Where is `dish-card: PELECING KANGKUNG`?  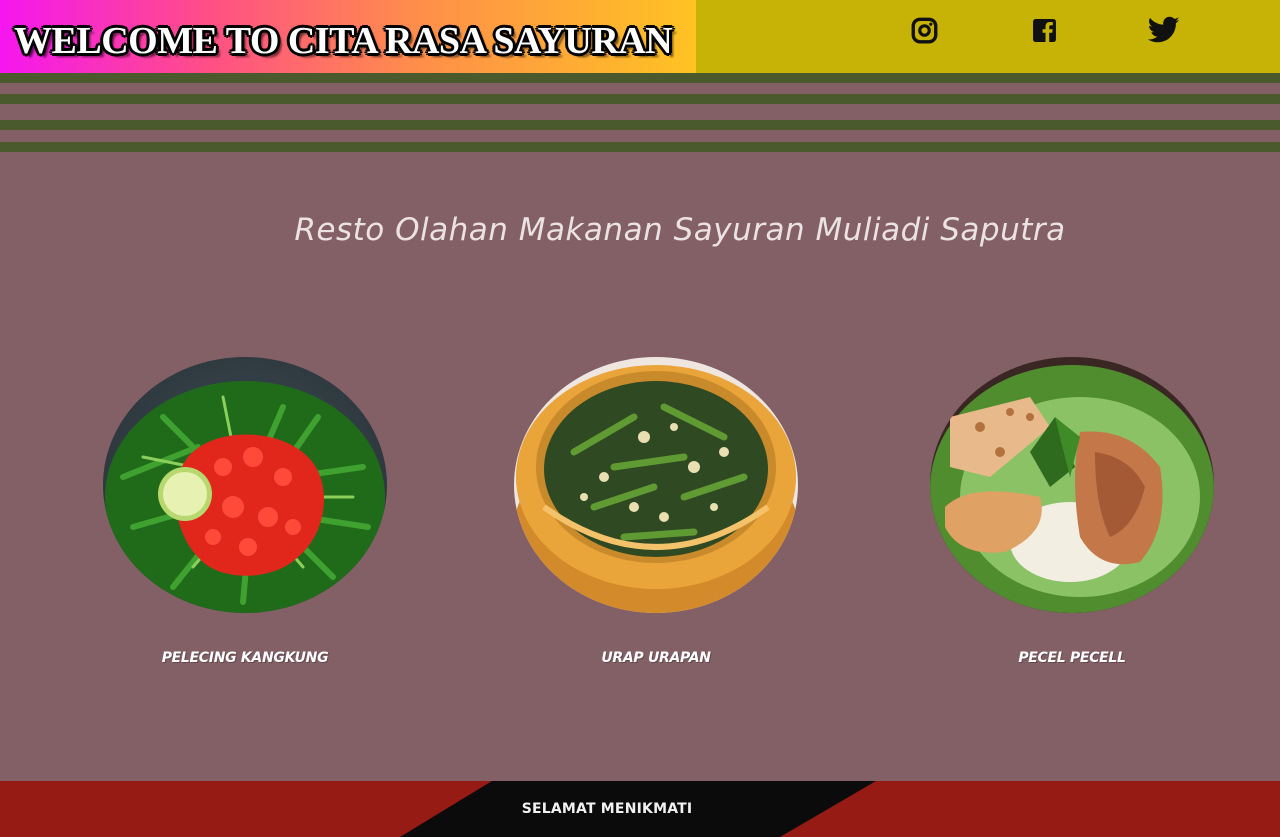
dish-card: PELECING KANGKUNG is located at coordinates (245, 511).